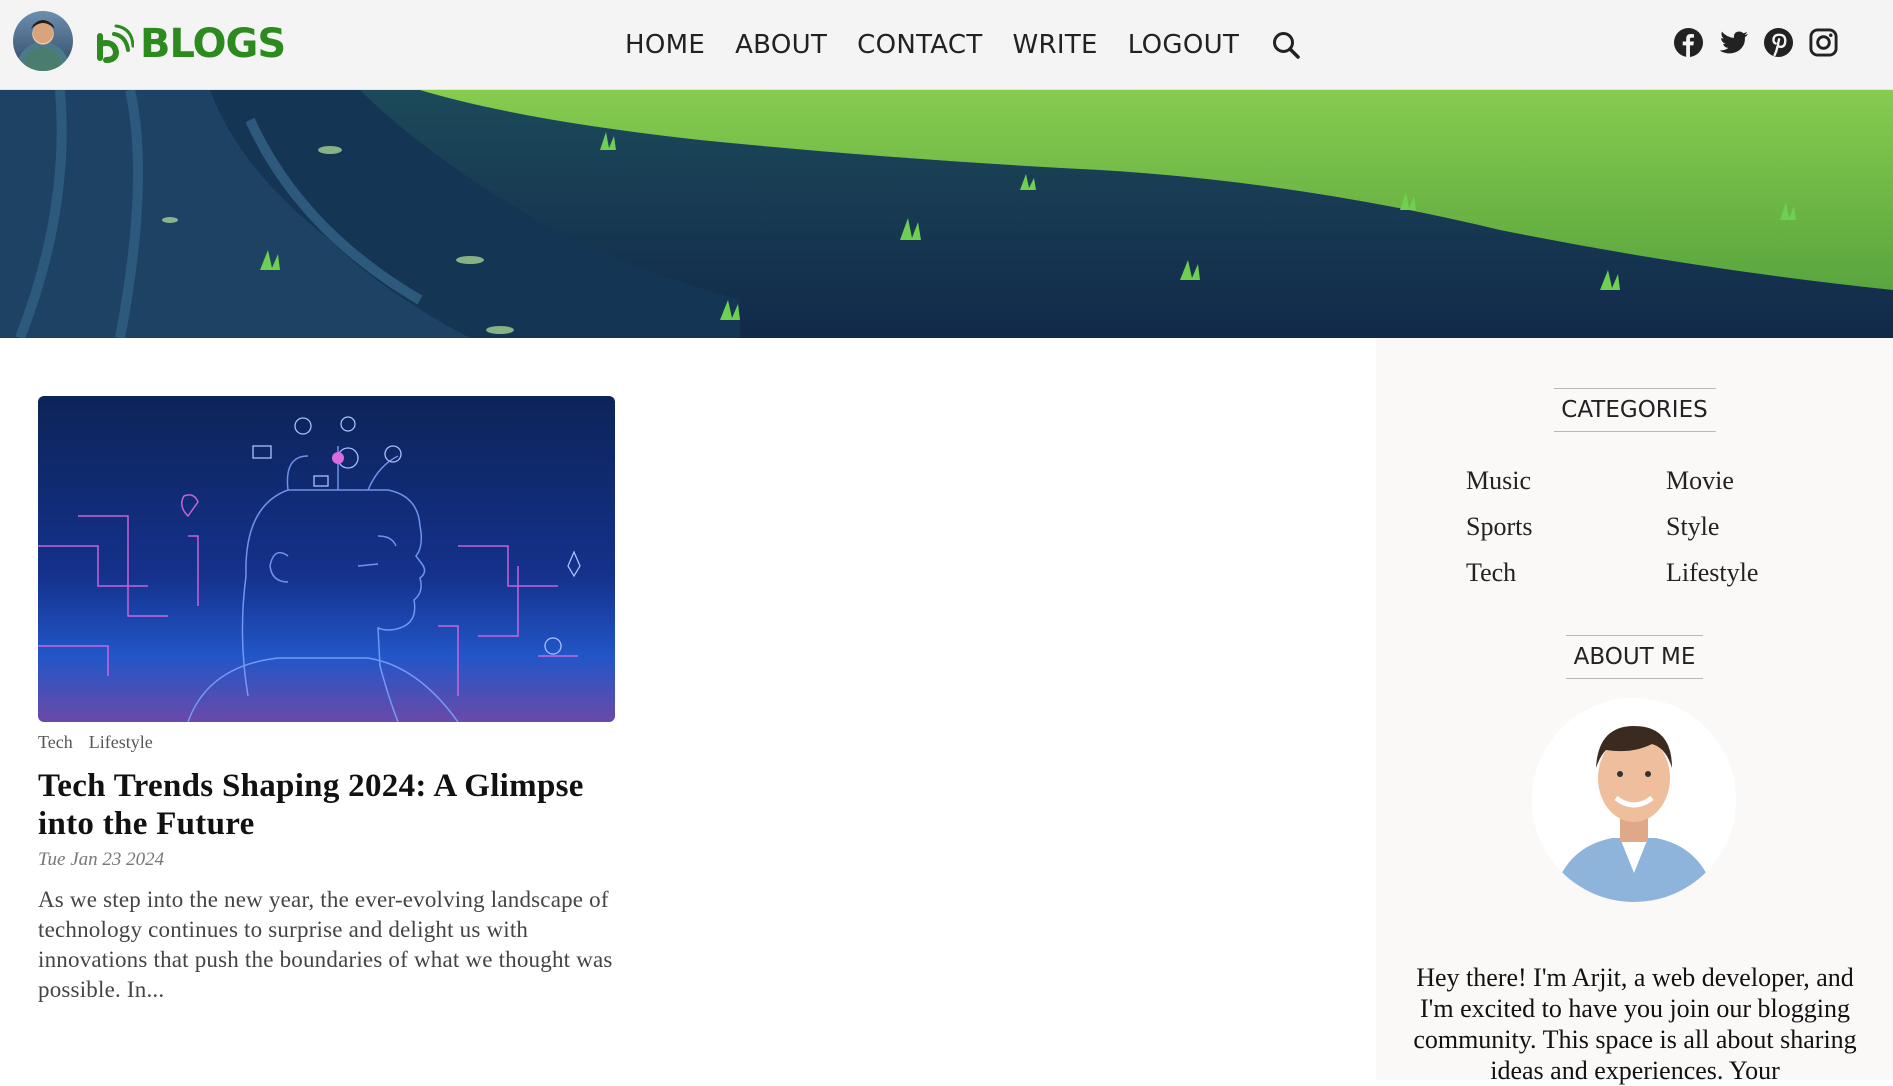  Describe the element at coordinates (1183, 45) in the screenshot. I see `nav-logout: LOGOUT` at that location.